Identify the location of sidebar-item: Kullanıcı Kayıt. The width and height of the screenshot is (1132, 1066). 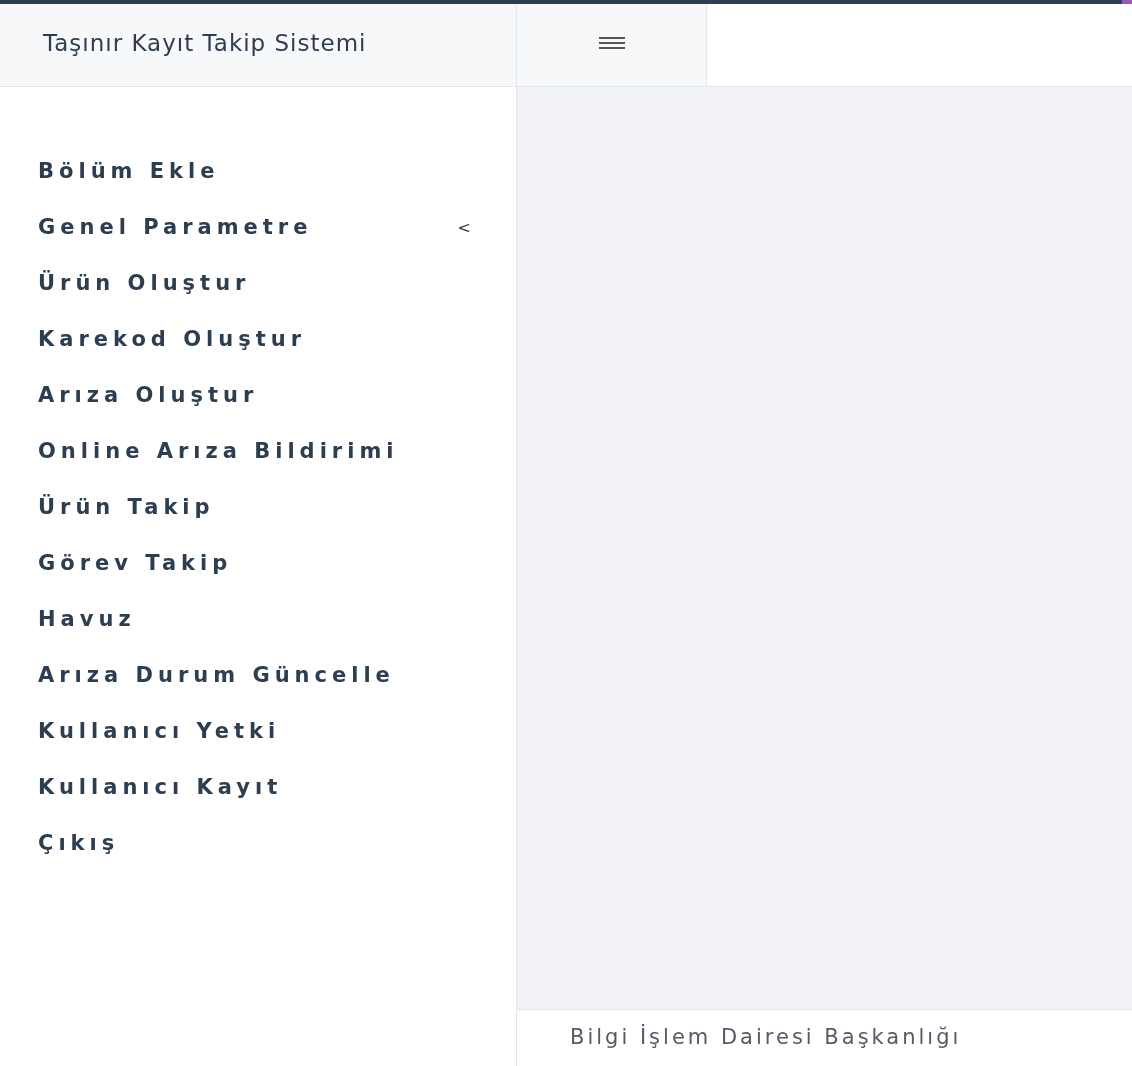
(258, 788).